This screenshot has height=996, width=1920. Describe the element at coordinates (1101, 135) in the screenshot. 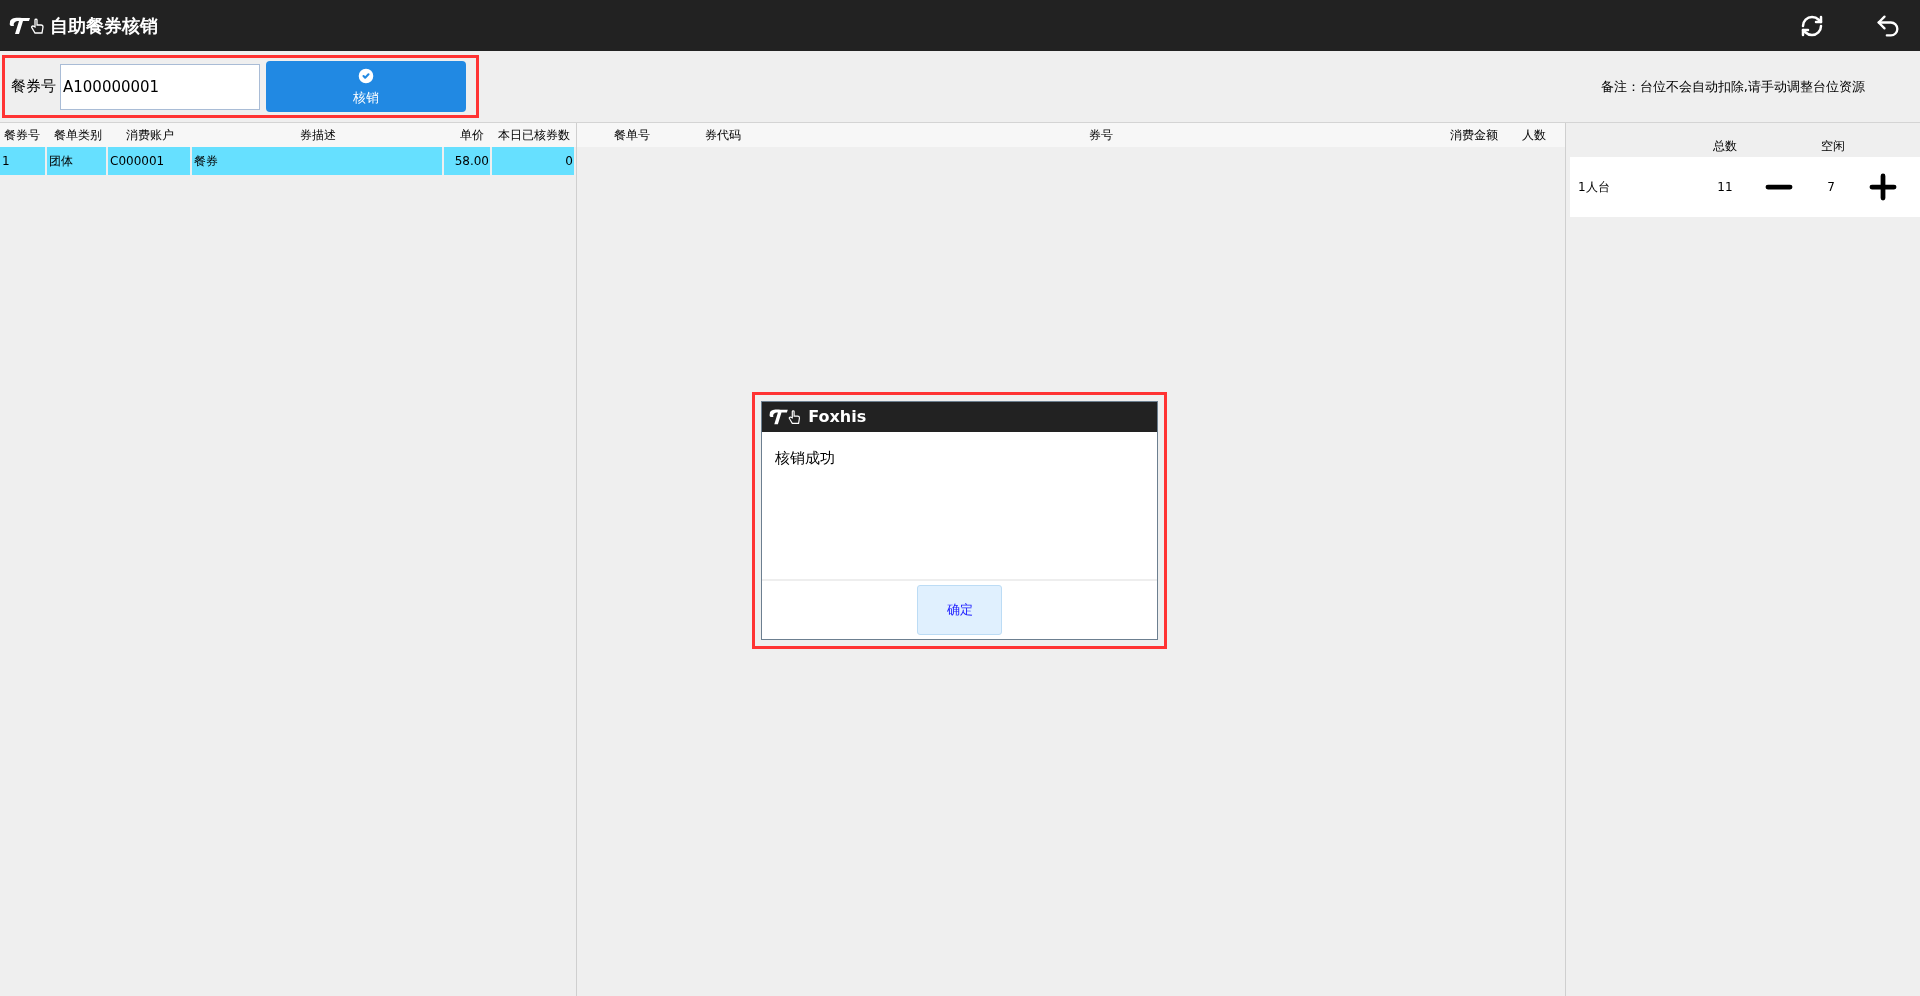

I see `column-header: 券号` at that location.